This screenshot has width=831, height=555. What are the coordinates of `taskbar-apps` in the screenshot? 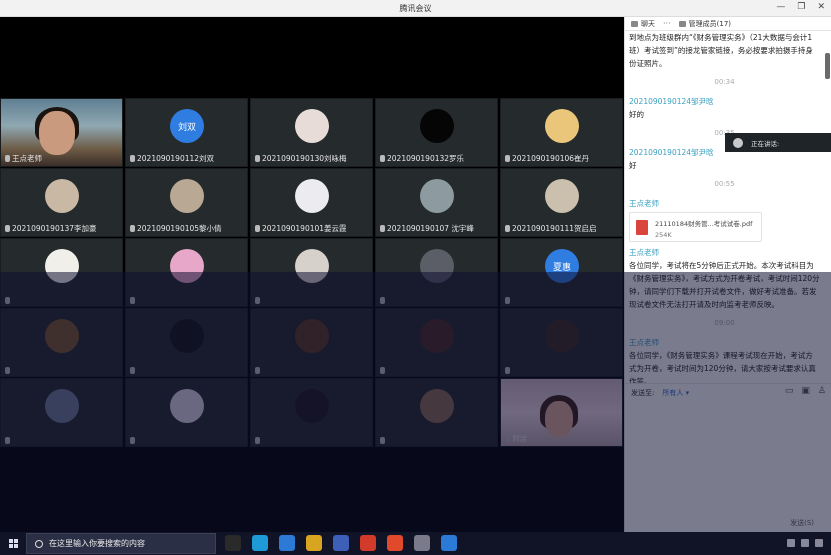 It's located at (341, 543).